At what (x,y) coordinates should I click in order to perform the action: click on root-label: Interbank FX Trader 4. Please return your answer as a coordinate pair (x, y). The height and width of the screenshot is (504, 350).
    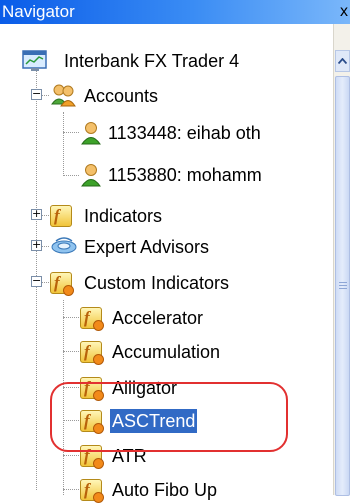
    Looking at the image, I should click on (152, 61).